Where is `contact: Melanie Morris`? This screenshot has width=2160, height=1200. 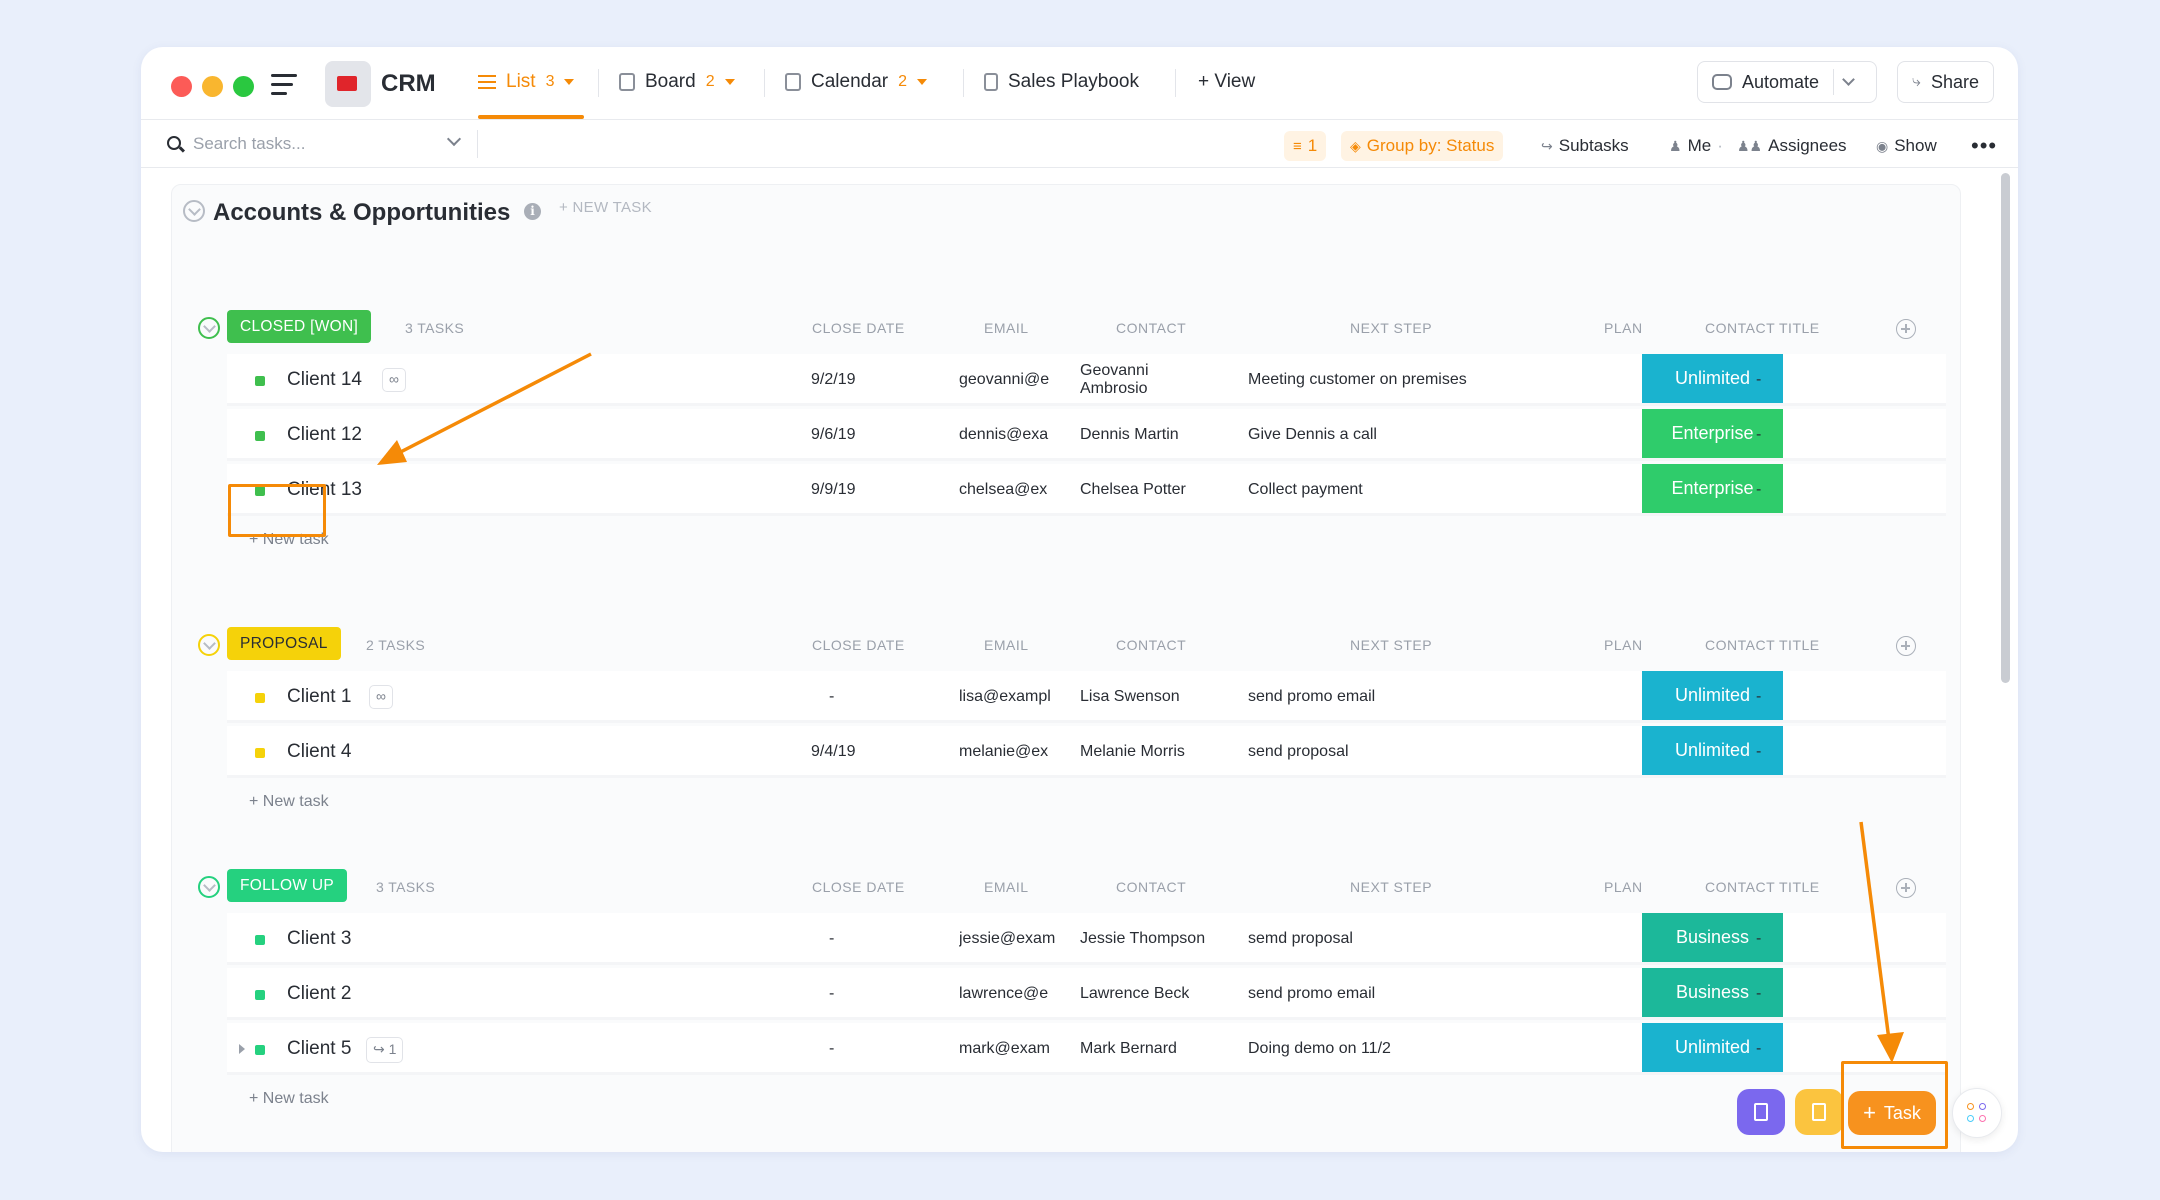 contact: Melanie Morris is located at coordinates (1132, 752).